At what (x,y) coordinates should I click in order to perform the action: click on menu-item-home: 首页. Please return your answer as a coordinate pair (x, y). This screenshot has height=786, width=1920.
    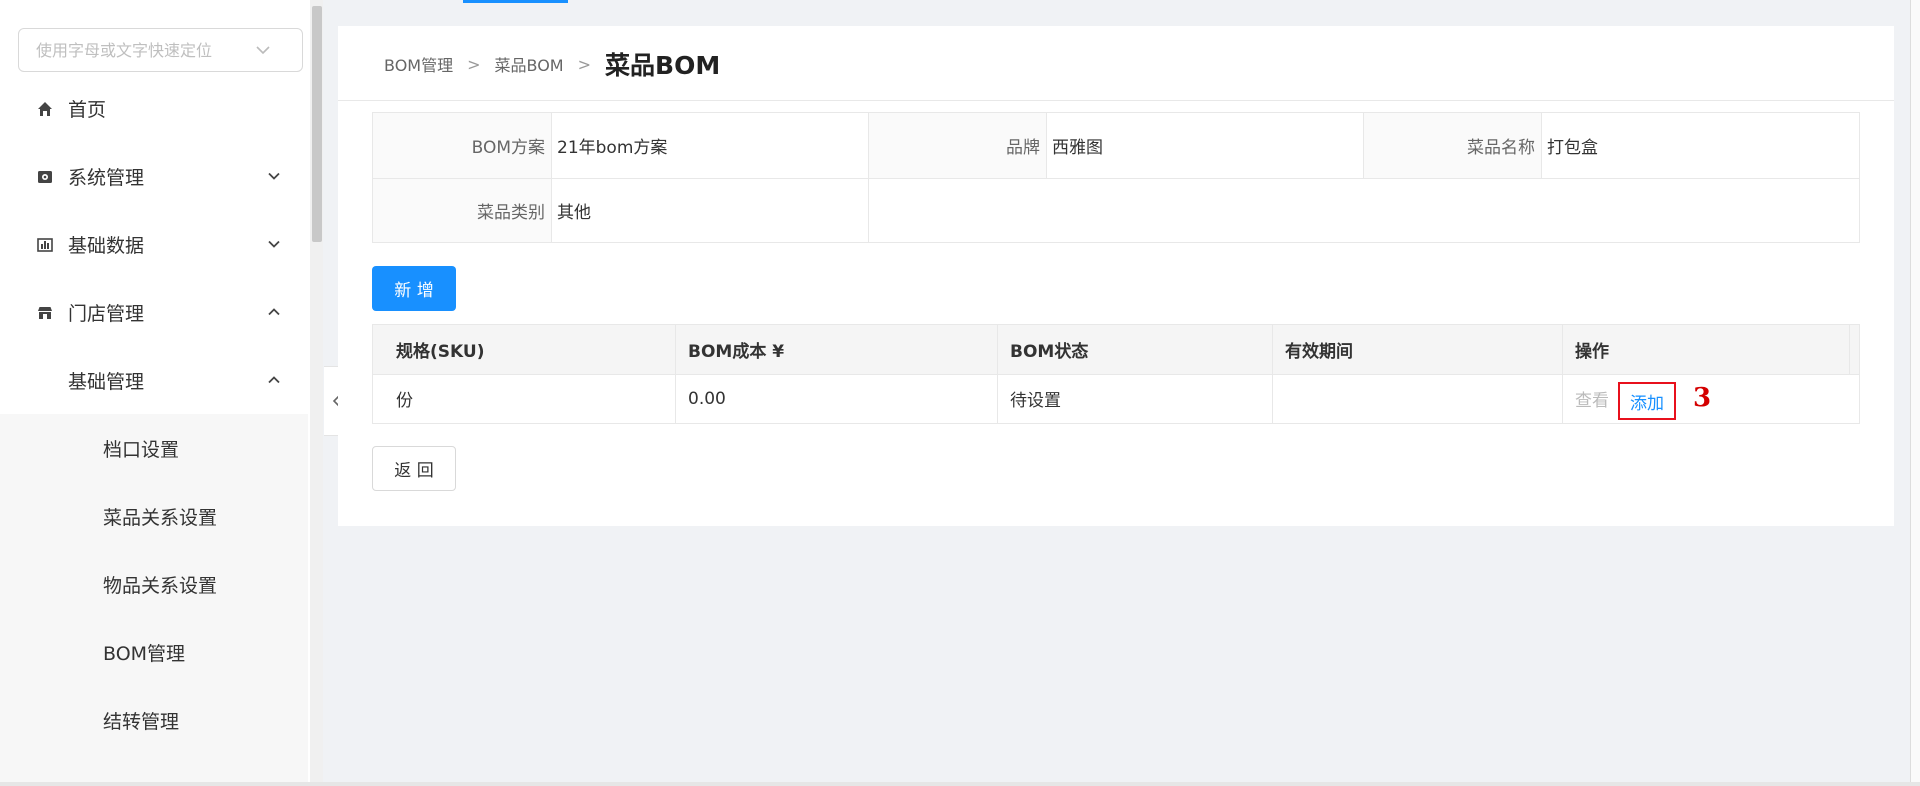
    Looking at the image, I should click on (155, 108).